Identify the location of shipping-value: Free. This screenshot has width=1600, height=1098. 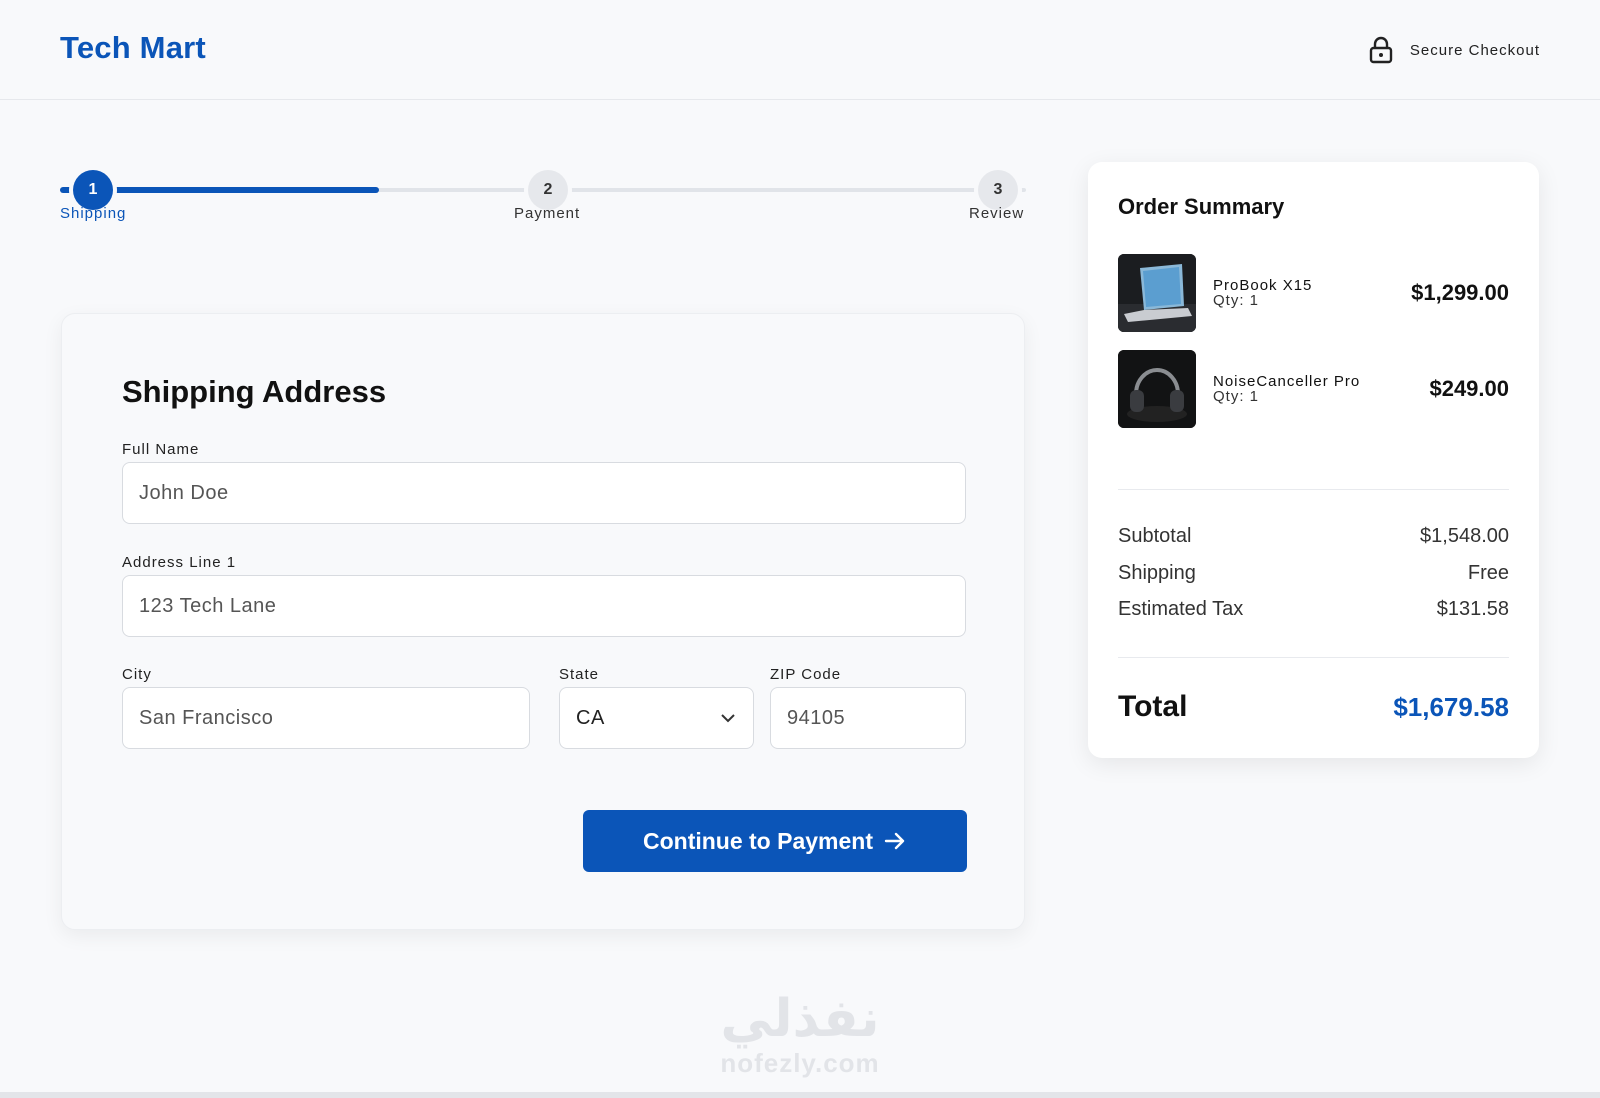
(1488, 573).